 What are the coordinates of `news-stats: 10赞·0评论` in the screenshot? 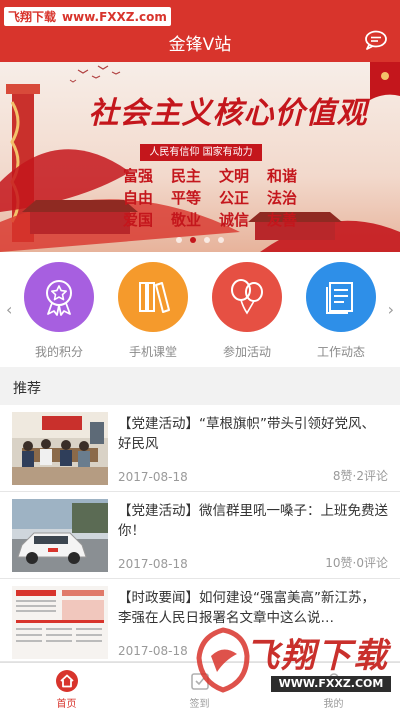 It's located at (356, 563).